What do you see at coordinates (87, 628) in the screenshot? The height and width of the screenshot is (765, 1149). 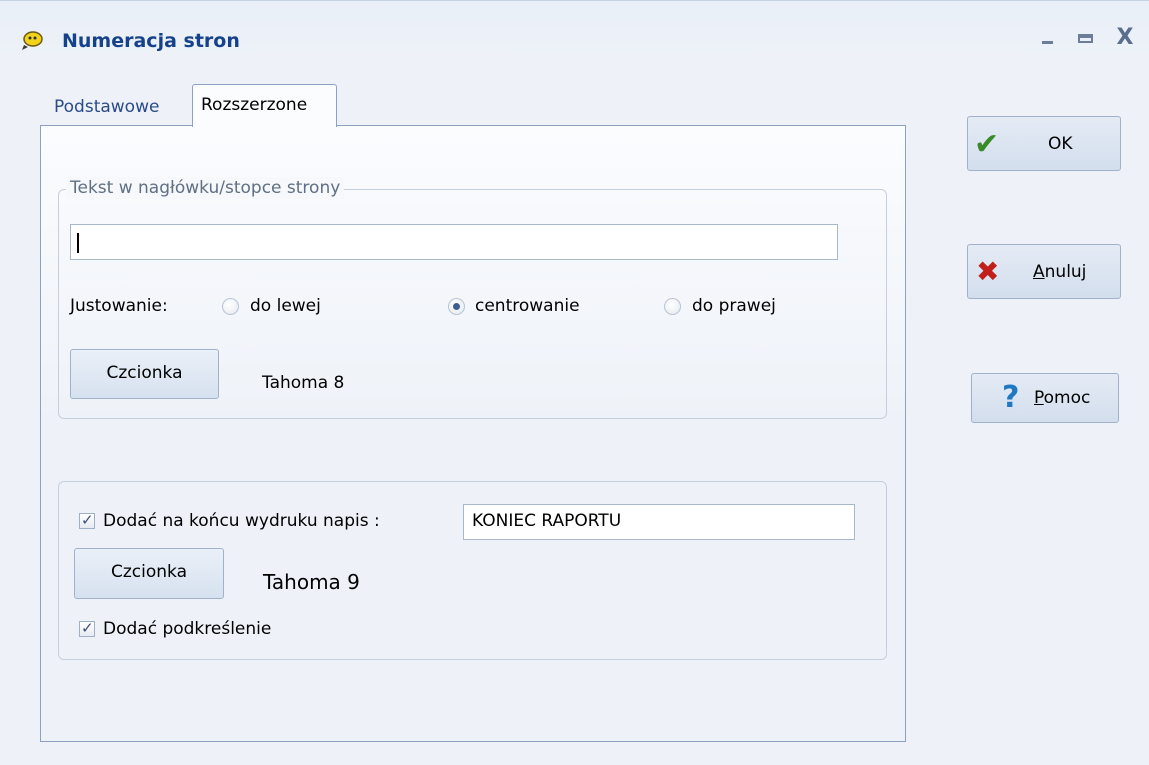 I see `underline-checkbox` at bounding box center [87, 628].